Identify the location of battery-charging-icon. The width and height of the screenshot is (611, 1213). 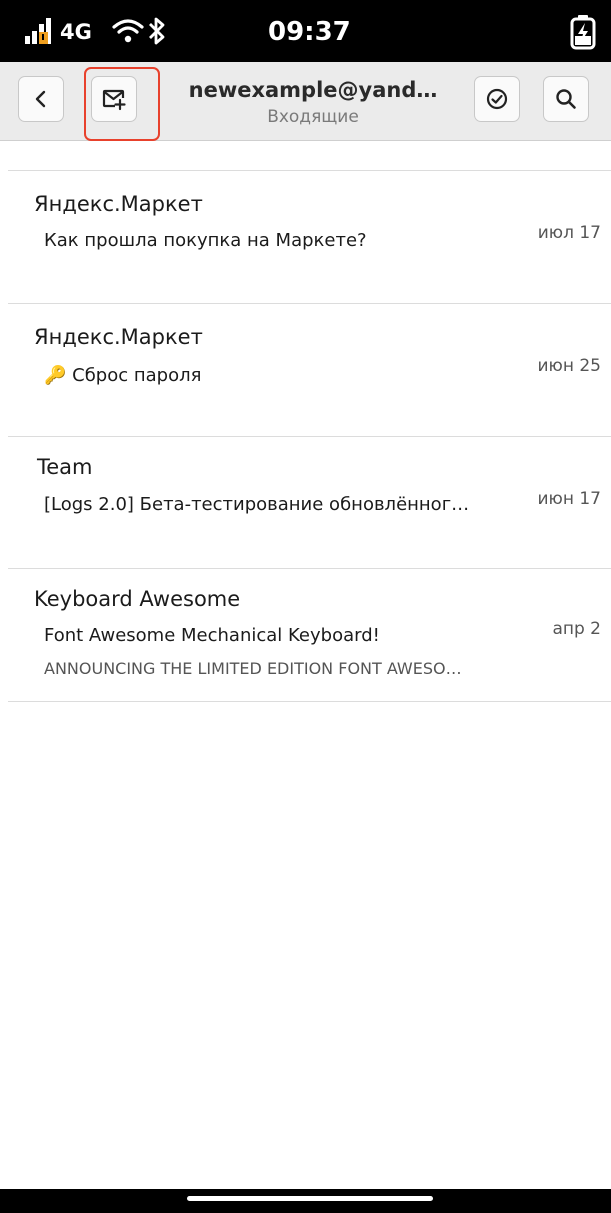
(583, 32).